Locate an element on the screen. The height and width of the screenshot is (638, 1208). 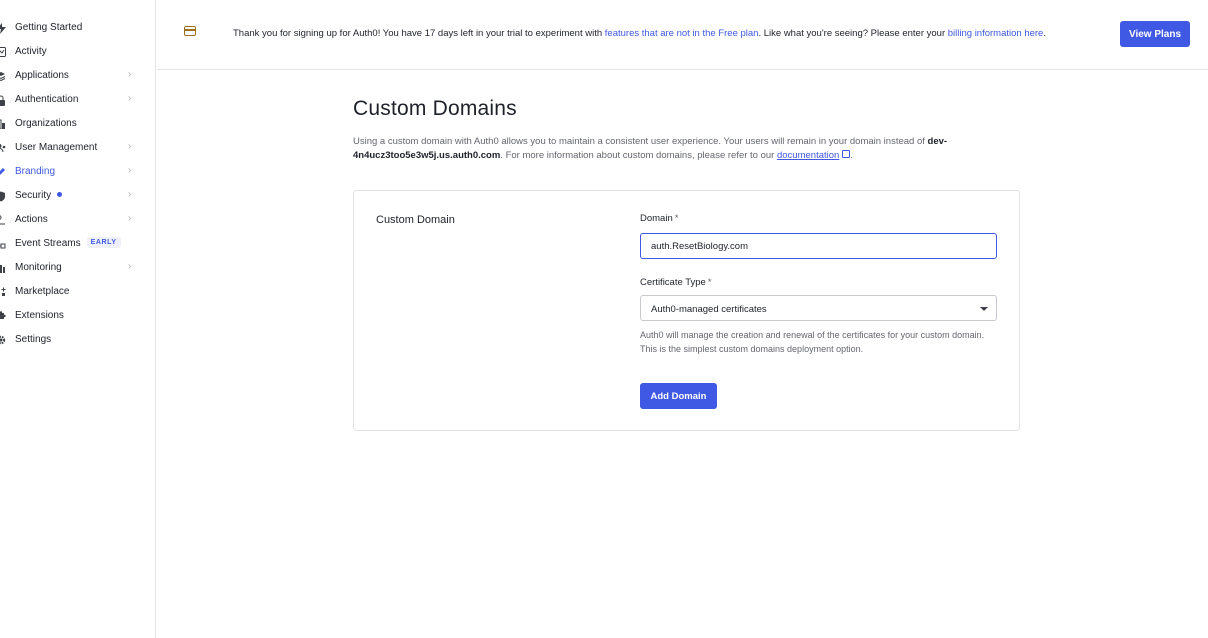
layers-icon is located at coordinates (3, 76).